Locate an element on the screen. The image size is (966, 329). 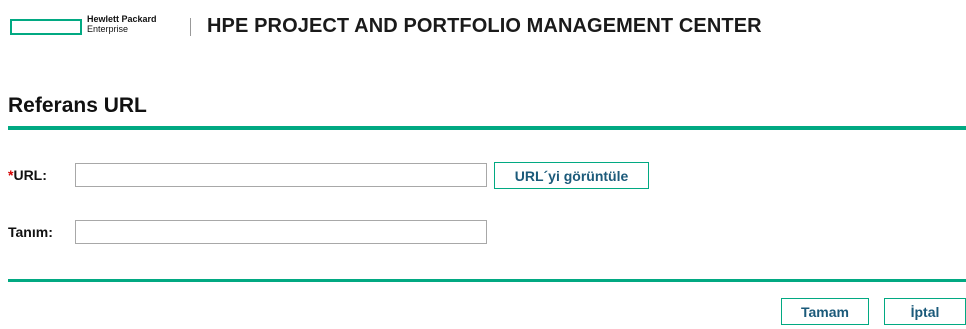
company-logo-text: Hewlett Packard Enterprise is located at coordinates (122, 24).